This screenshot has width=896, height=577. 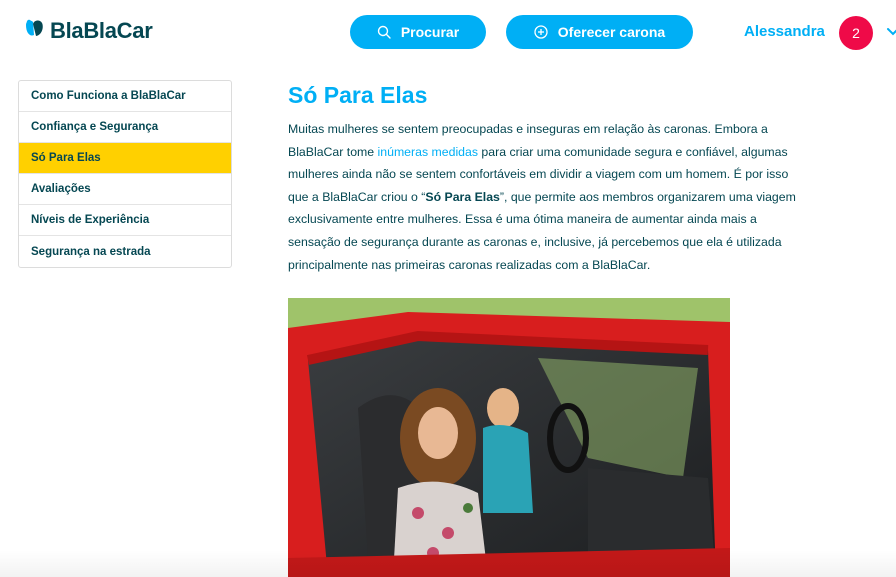 I want to click on notification-badge: 2, so click(x=856, y=33).